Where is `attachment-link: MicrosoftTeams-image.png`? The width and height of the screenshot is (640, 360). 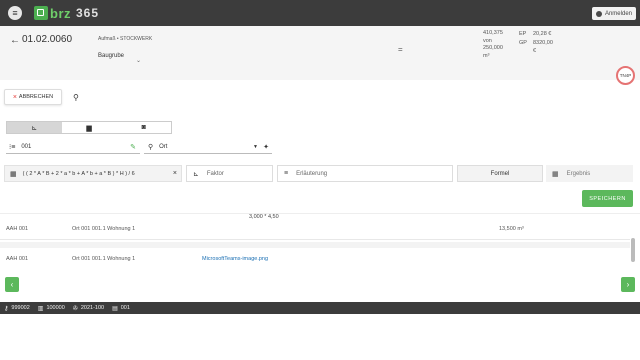 attachment-link: MicrosoftTeams-image.png is located at coordinates (235, 259).